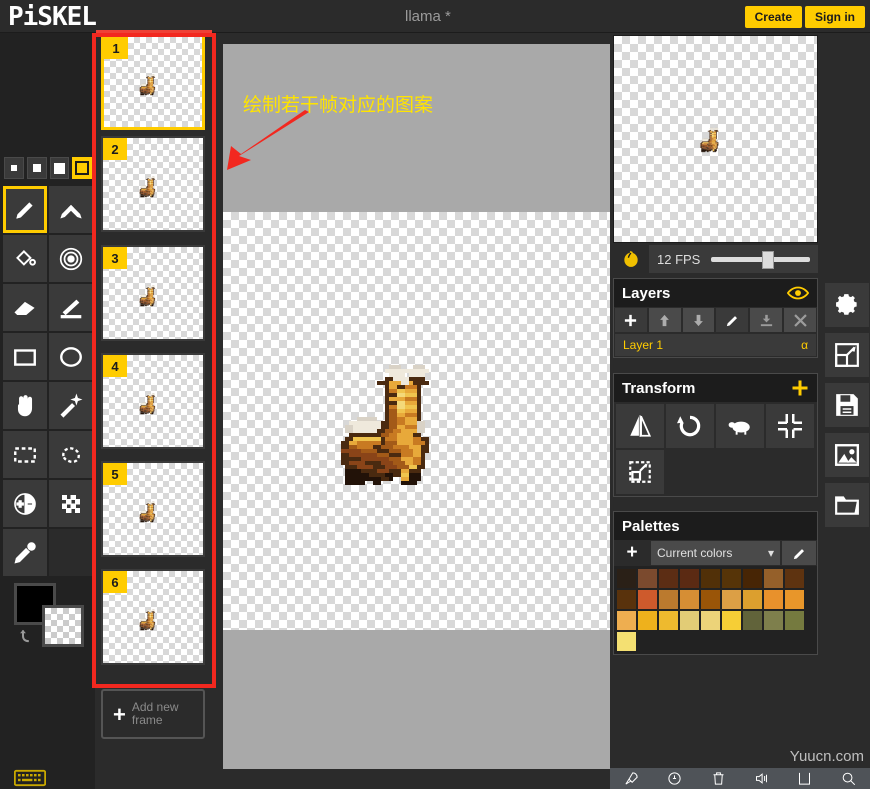 The height and width of the screenshot is (789, 870). I want to click on save-button, so click(847, 405).